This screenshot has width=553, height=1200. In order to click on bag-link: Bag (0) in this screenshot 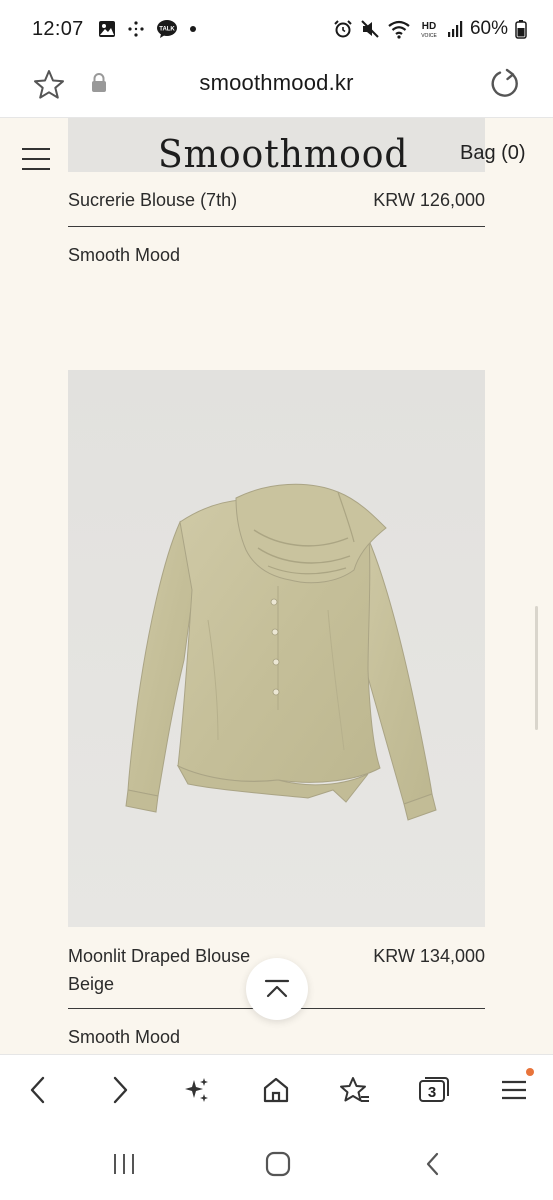, I will do `click(493, 153)`.